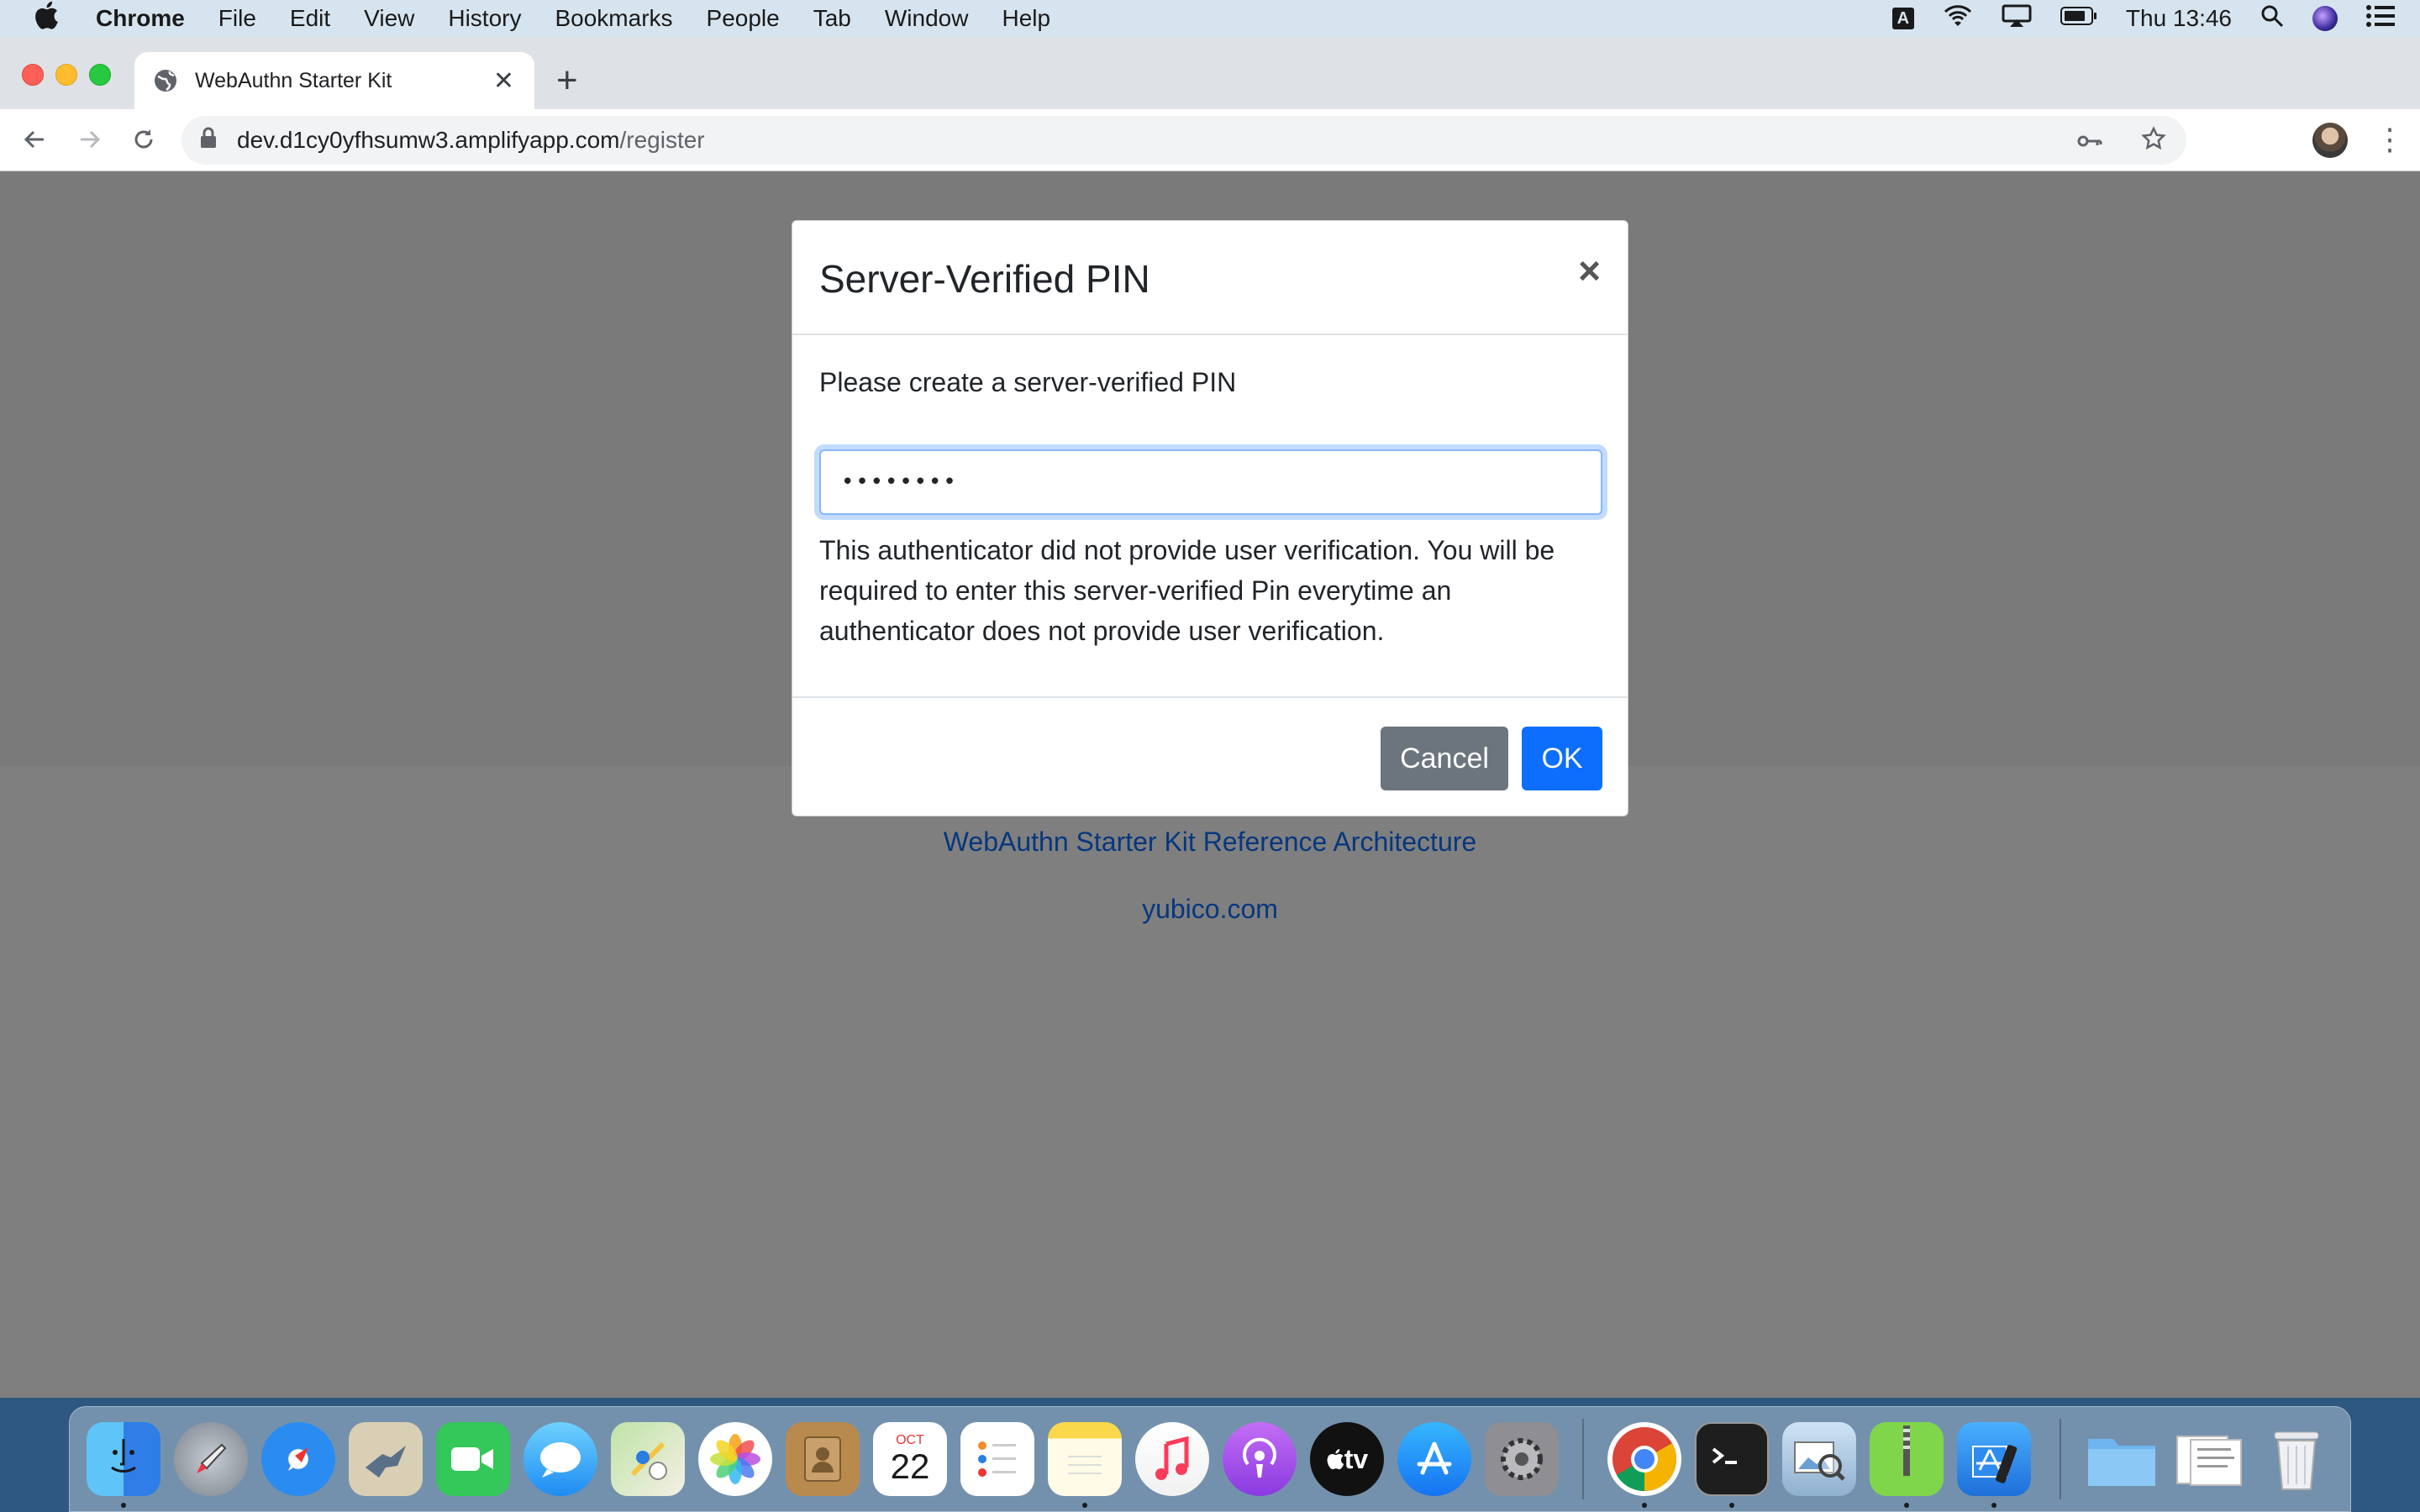 The width and height of the screenshot is (2420, 1512). Describe the element at coordinates (389, 18) in the screenshot. I see `menu-view: View` at that location.